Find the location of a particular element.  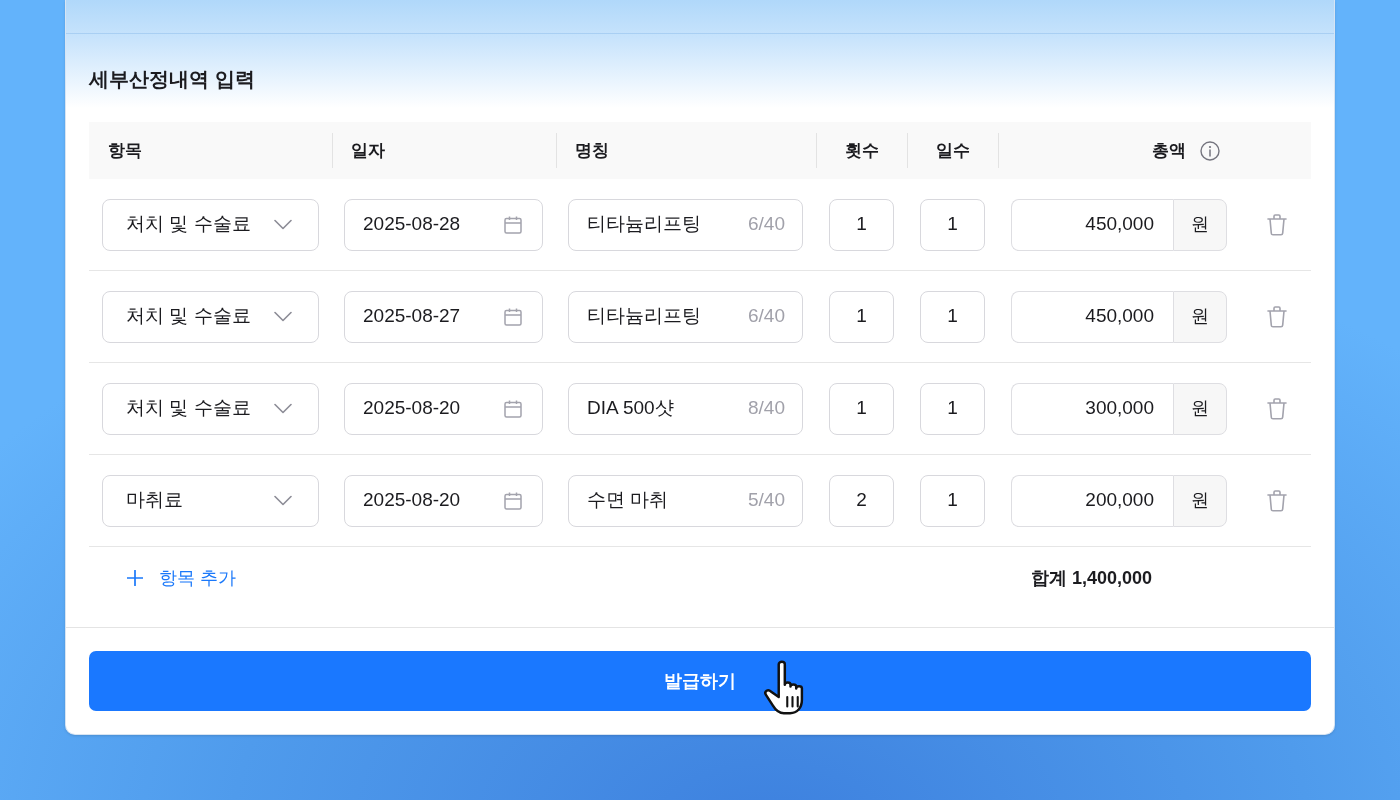

column-header: 항목 is located at coordinates (125, 150).